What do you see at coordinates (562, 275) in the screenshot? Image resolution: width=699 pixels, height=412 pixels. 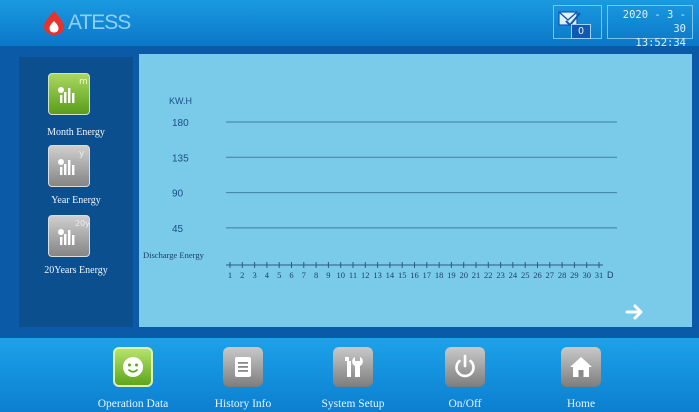 I see `x-tick-label: 28` at bounding box center [562, 275].